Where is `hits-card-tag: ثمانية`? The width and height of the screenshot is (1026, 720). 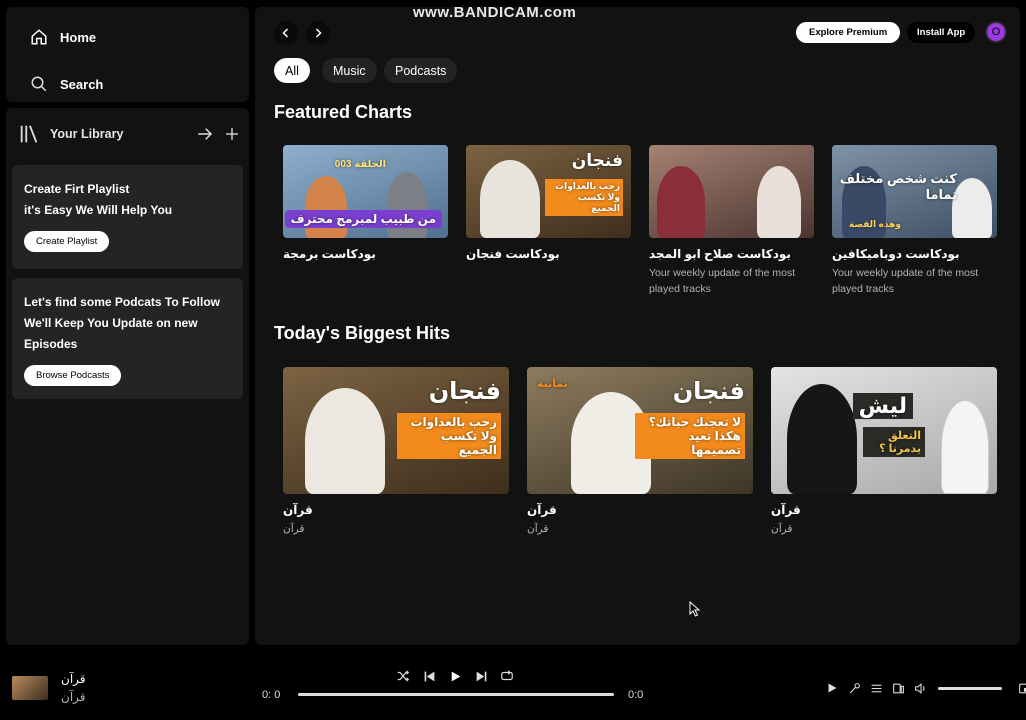
hits-card-tag: ثمانية is located at coordinates (552, 384).